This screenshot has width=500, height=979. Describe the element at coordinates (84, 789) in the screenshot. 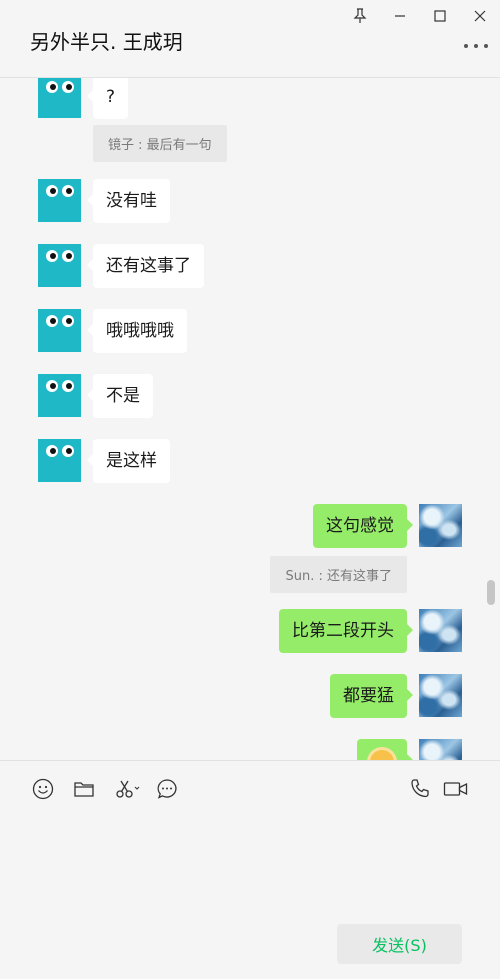

I see `folder-icon` at that location.